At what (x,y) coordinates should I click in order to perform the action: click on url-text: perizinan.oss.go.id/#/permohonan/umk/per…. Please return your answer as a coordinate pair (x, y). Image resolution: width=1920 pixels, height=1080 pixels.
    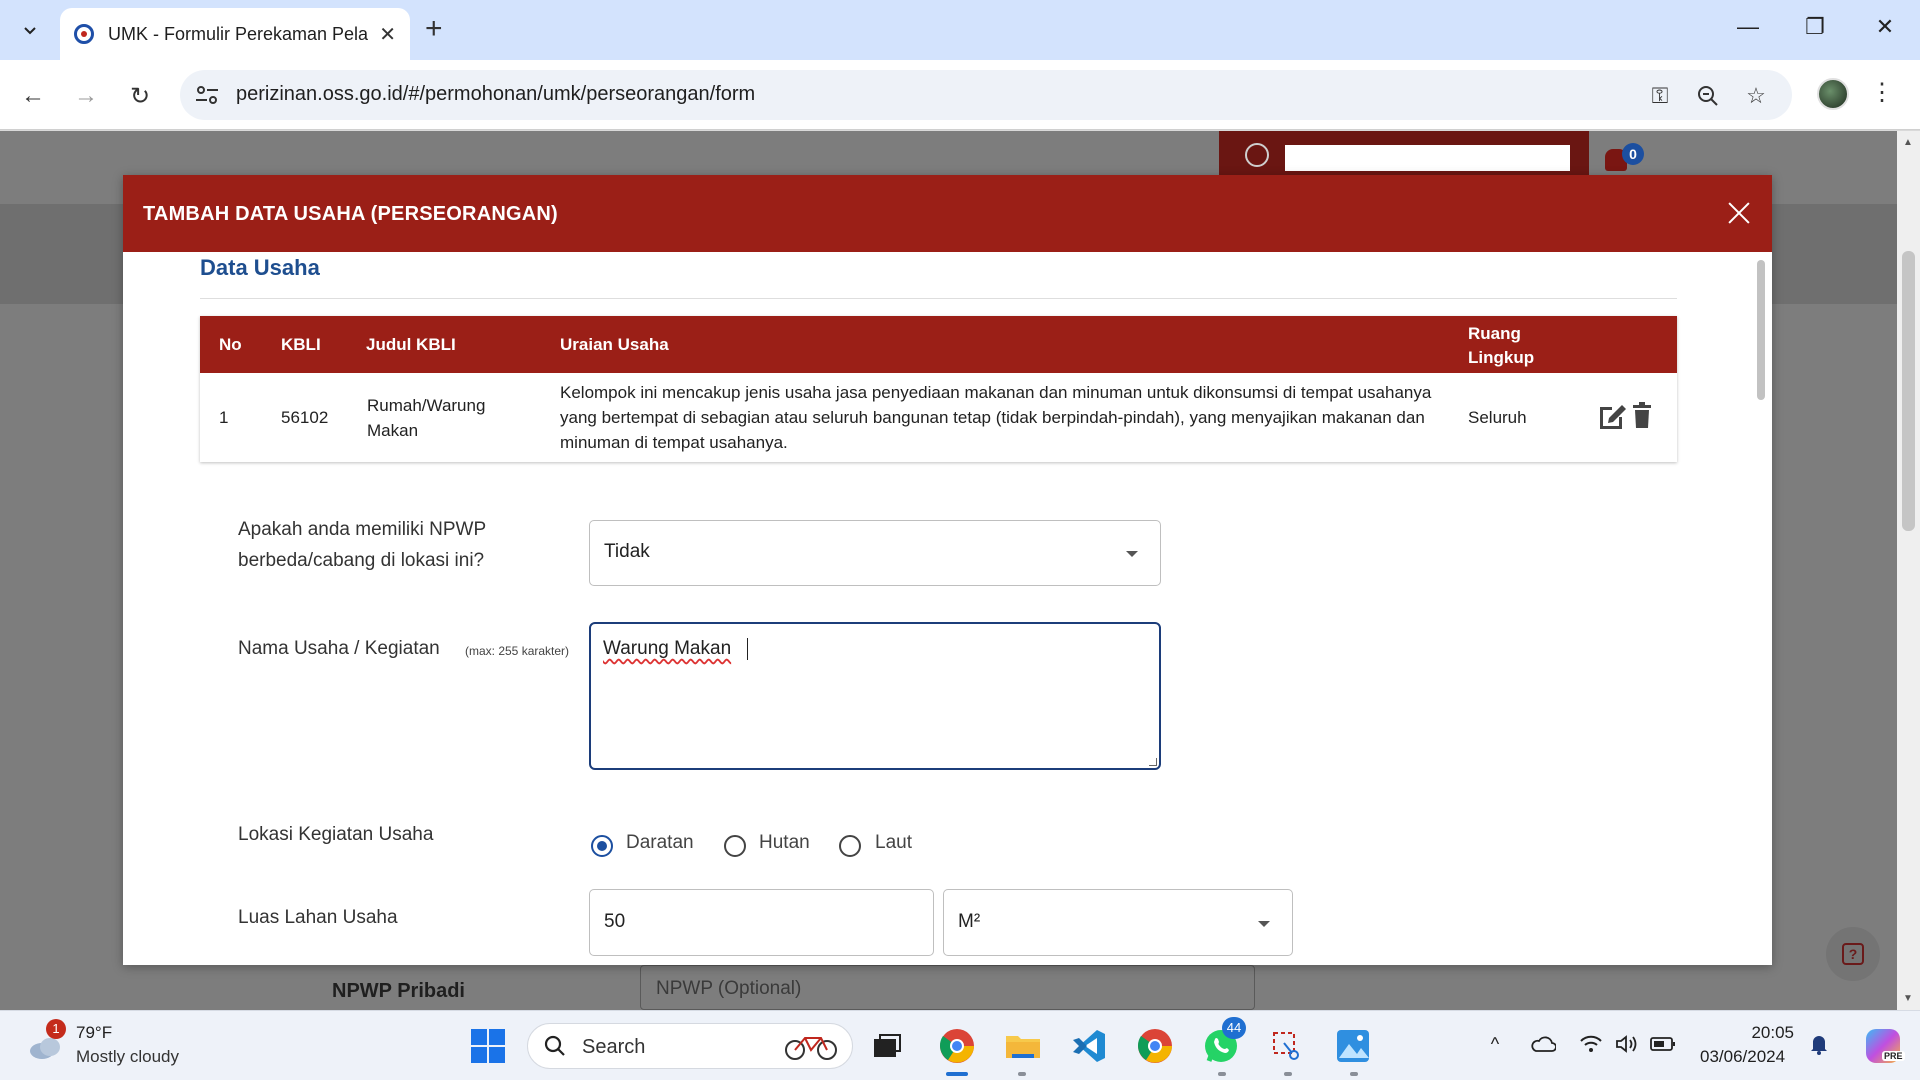
    Looking at the image, I should click on (495, 94).